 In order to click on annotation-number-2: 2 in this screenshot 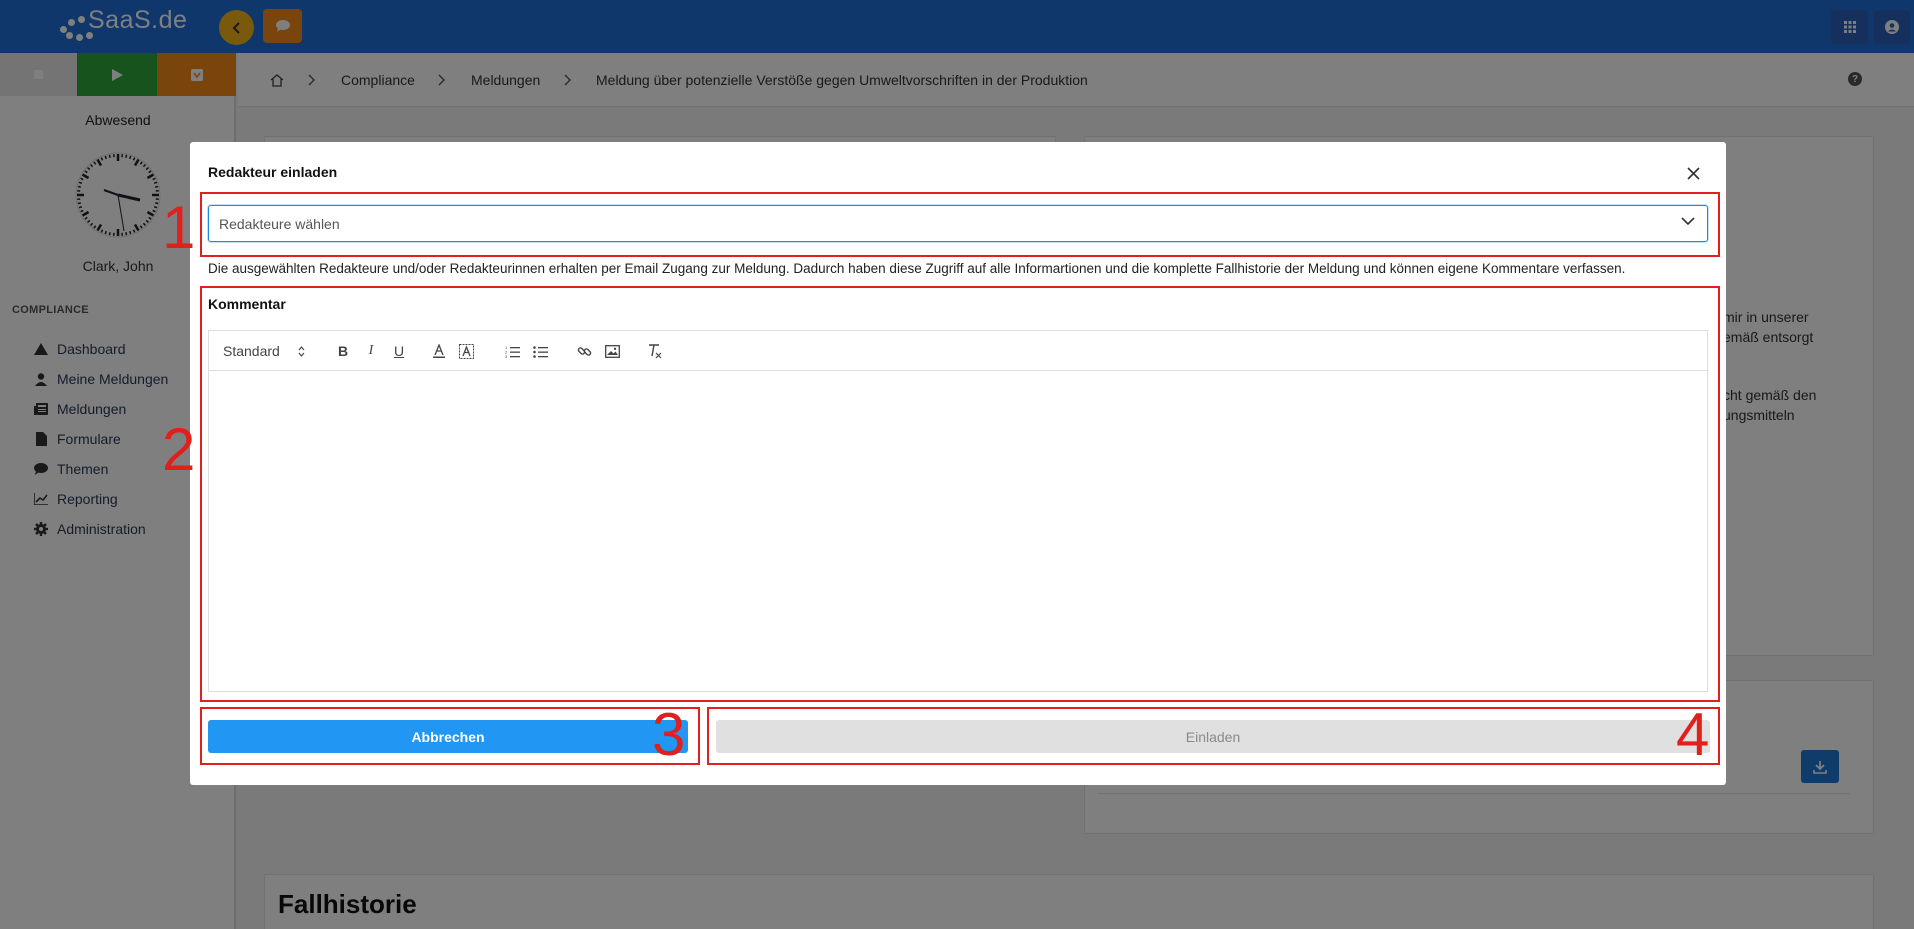, I will do `click(179, 449)`.